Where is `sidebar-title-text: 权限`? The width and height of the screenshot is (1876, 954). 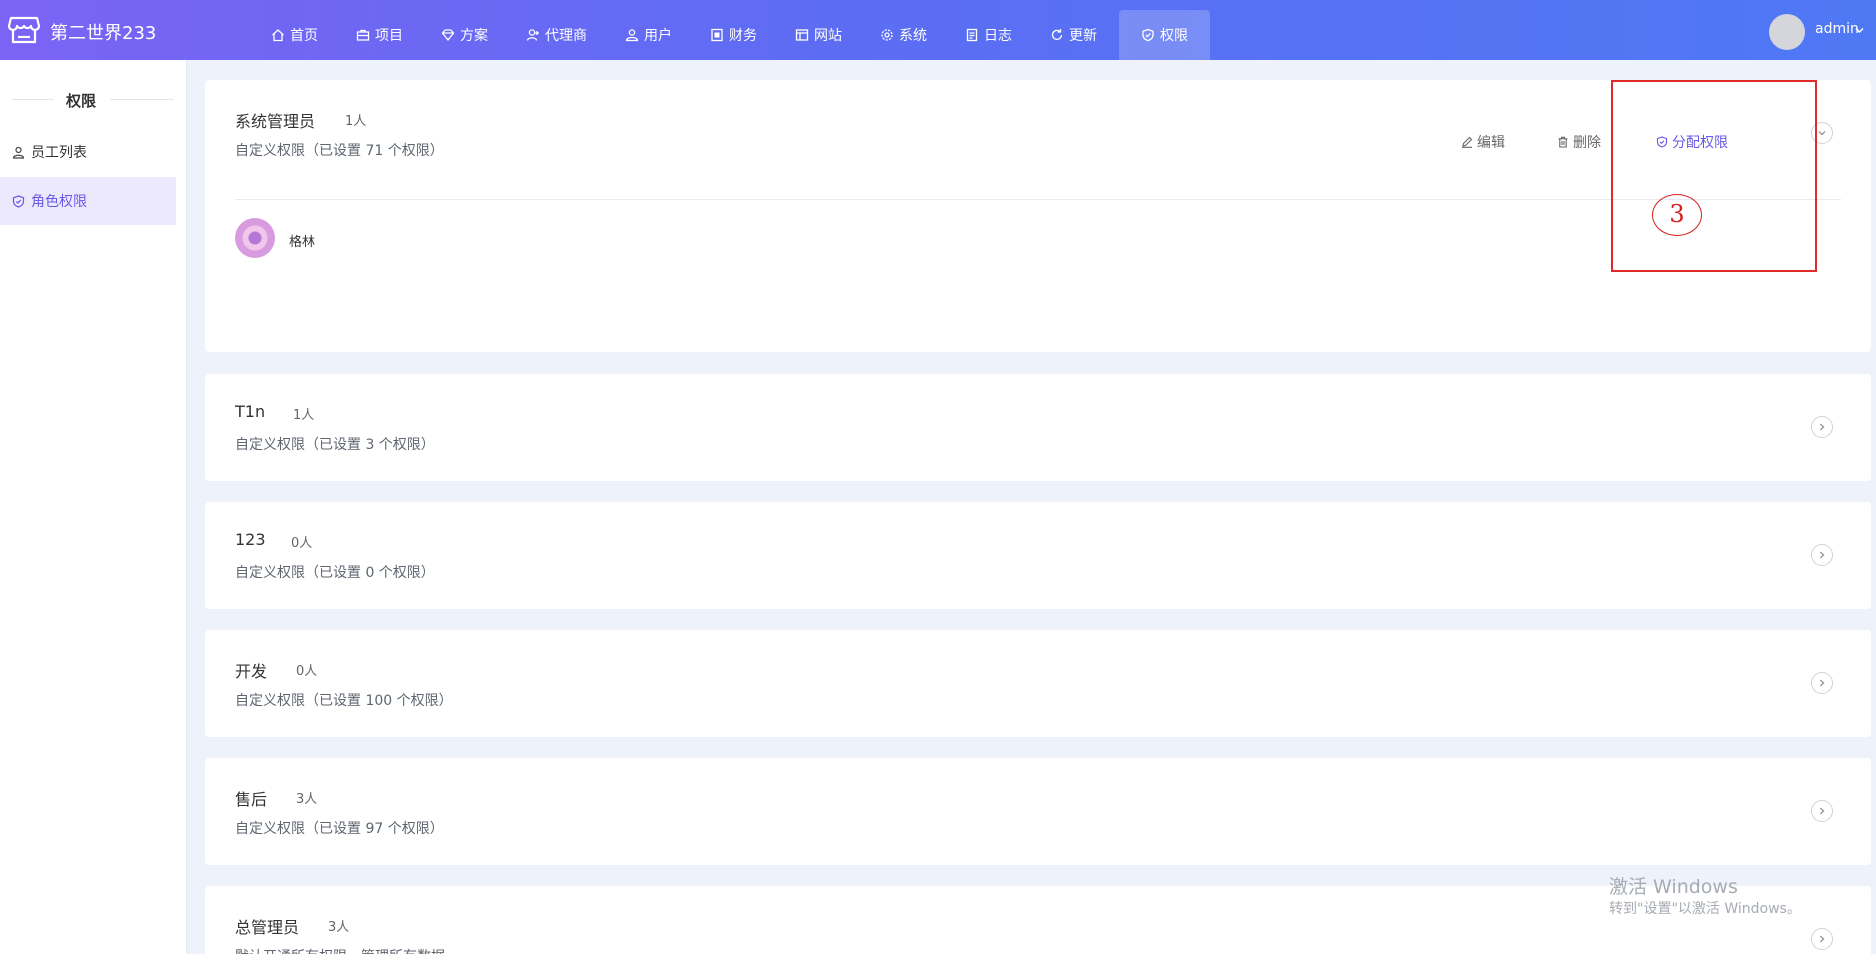 sidebar-title-text: 权限 is located at coordinates (80, 101).